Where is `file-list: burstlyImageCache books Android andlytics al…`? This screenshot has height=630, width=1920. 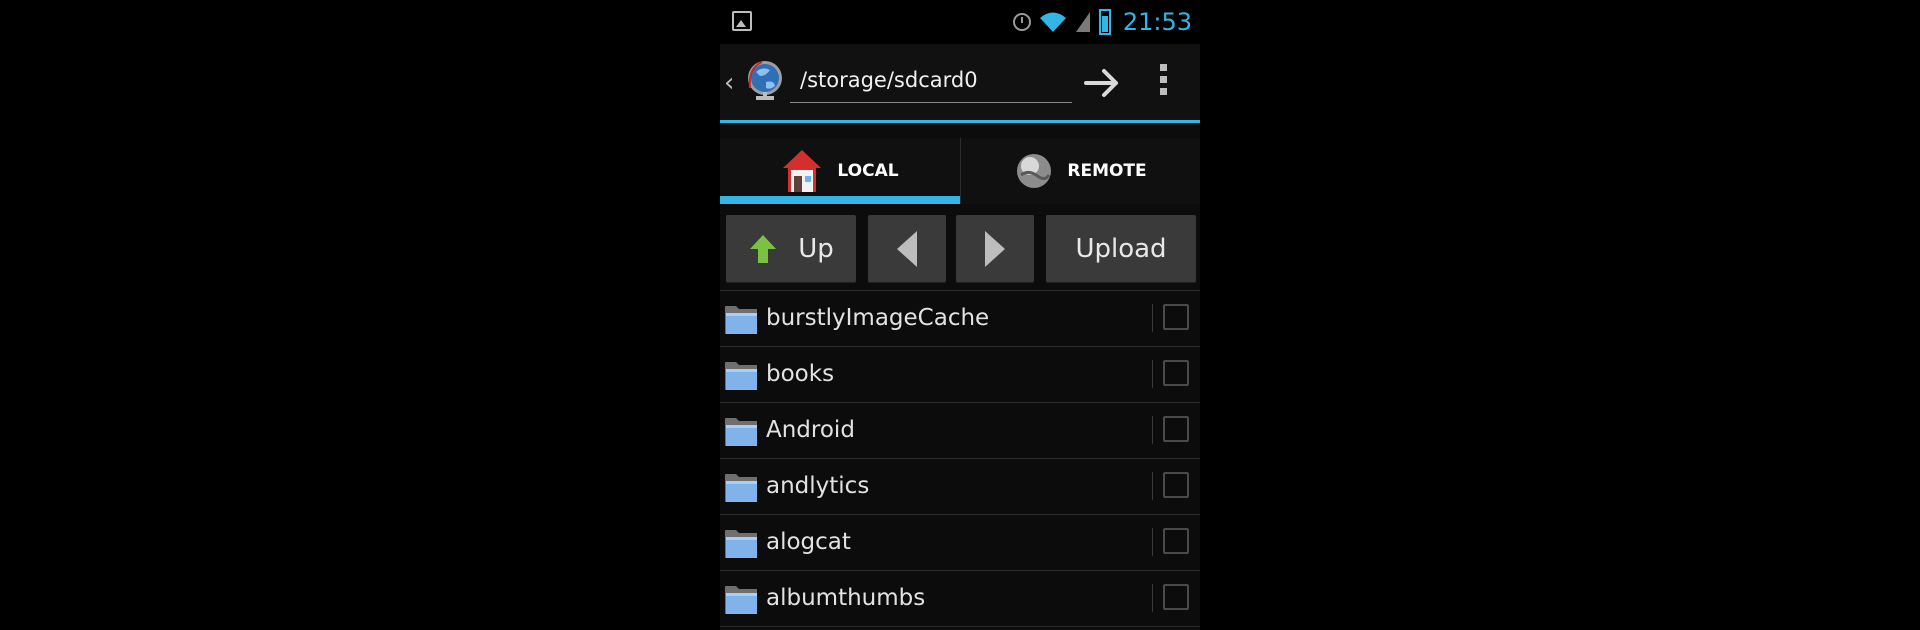
file-list: burstlyImageCache books Android andlytics al… is located at coordinates (960, 460).